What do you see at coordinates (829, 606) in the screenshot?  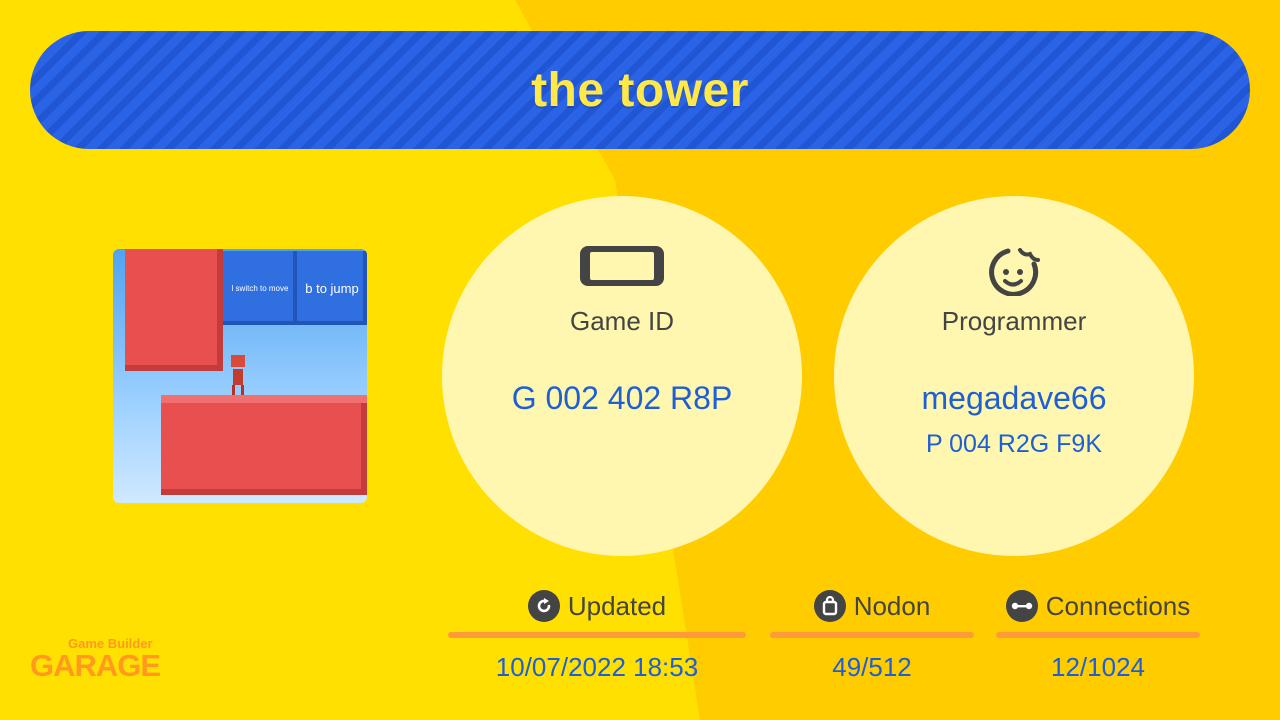 I see `bag-icon` at bounding box center [829, 606].